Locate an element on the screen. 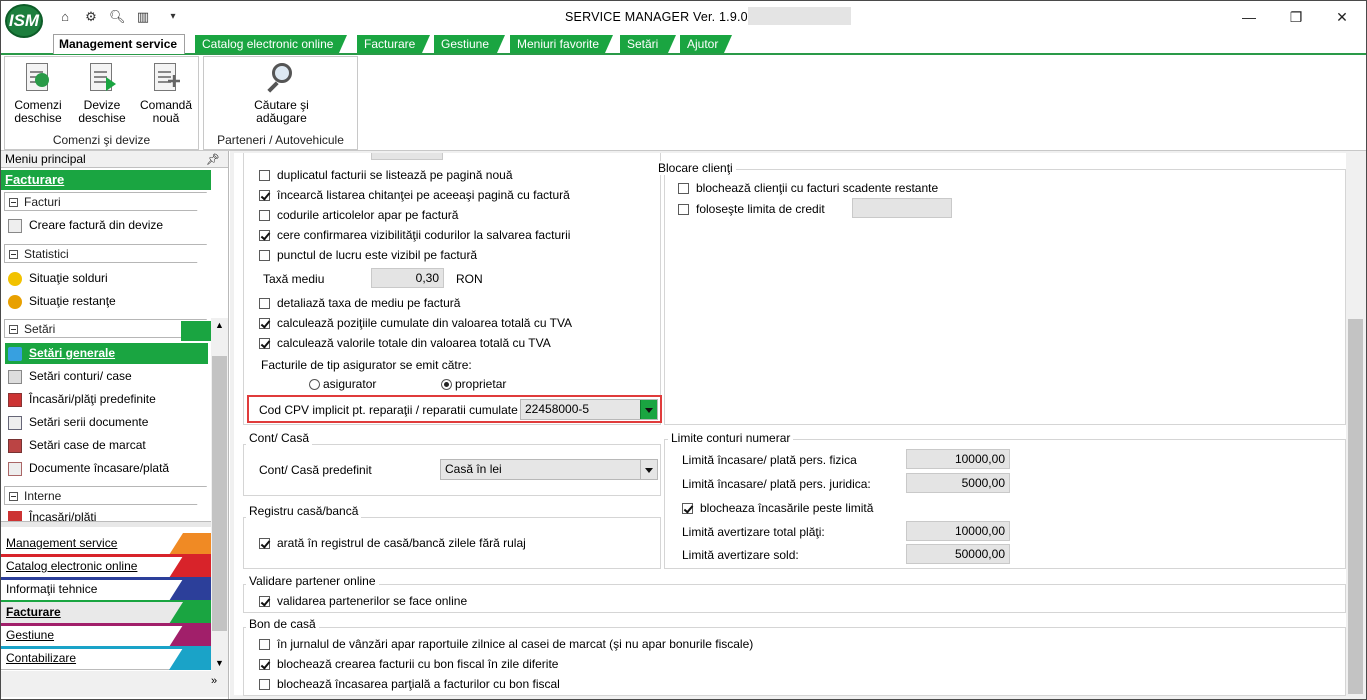 This screenshot has width=1367, height=700. validare-title: Validare partener online is located at coordinates (312, 581).